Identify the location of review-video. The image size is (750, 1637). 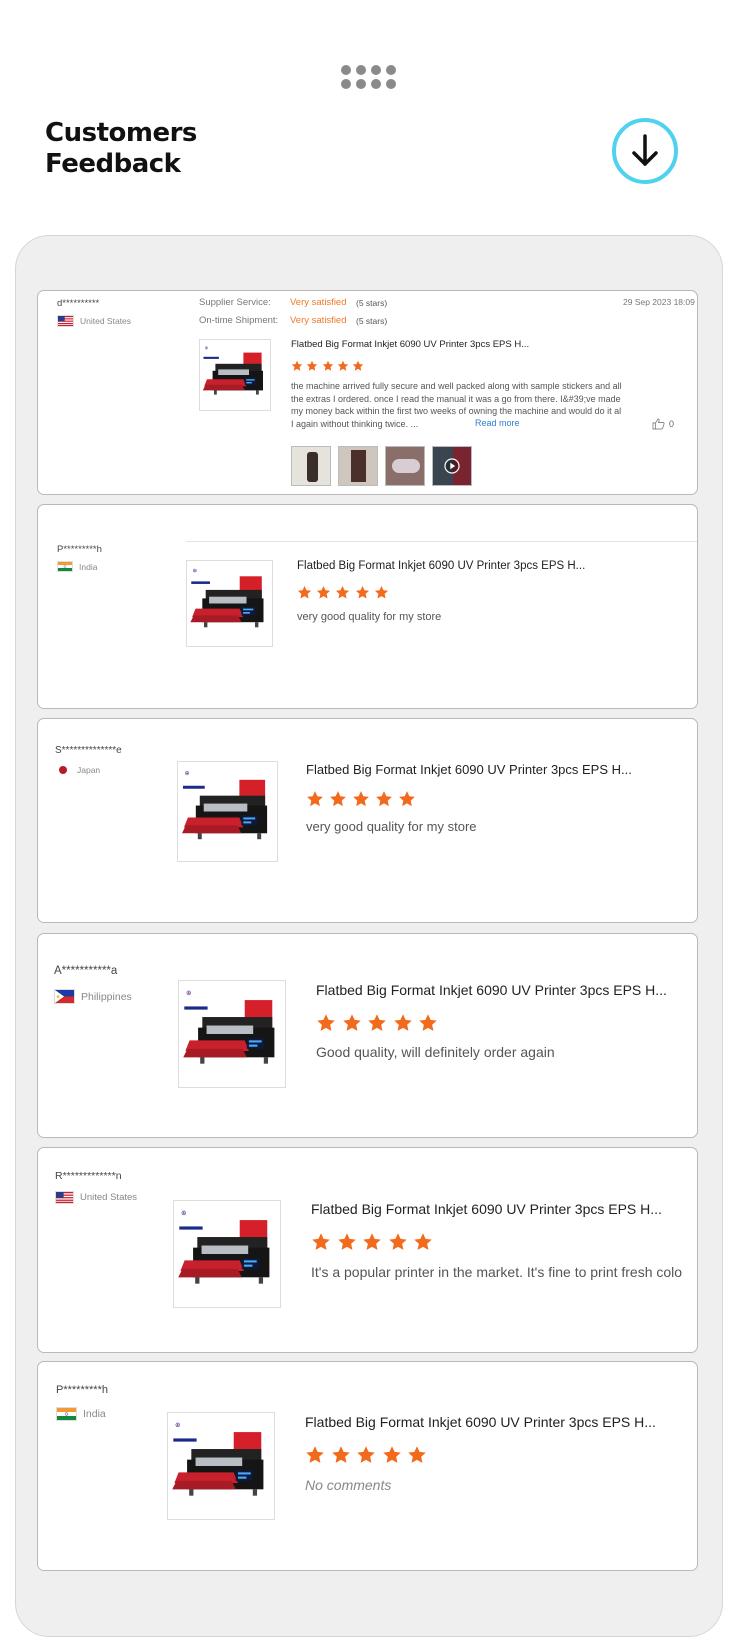
(452, 466).